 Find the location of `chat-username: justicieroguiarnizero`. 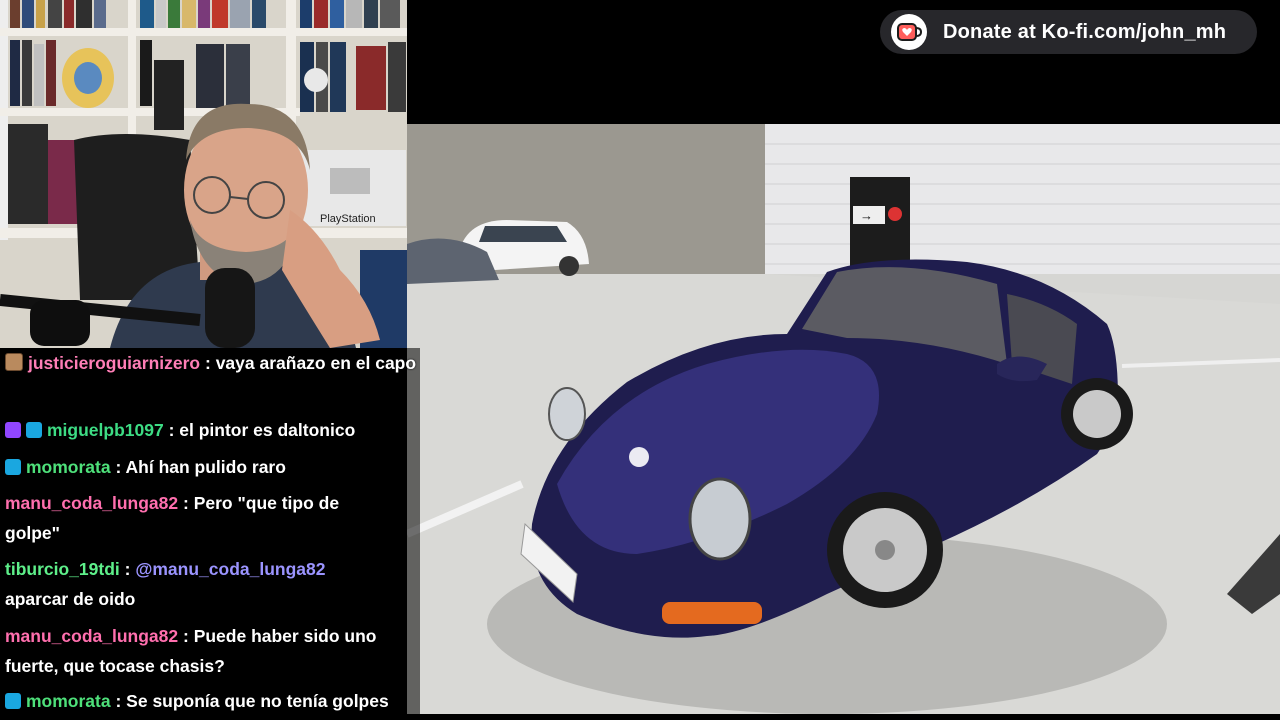

chat-username: justicieroguiarnizero is located at coordinates (114, 363).